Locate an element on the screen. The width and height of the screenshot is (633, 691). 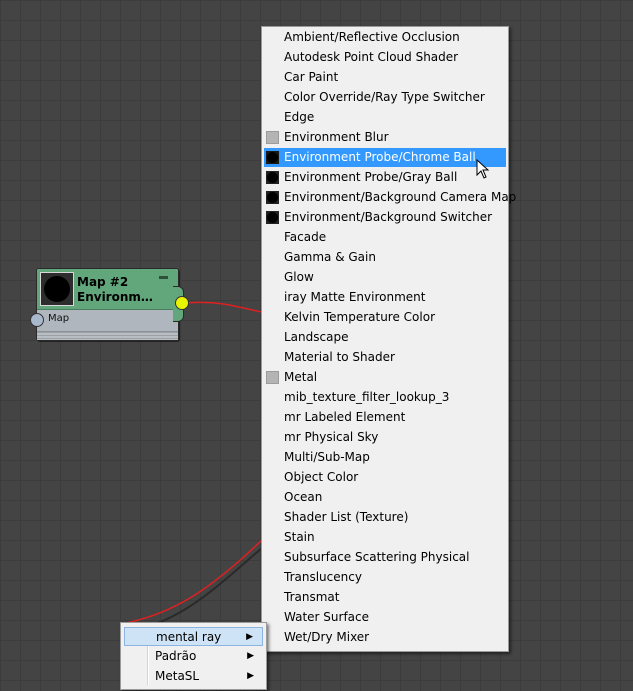
menu-item-label: Edge is located at coordinates (299, 117).